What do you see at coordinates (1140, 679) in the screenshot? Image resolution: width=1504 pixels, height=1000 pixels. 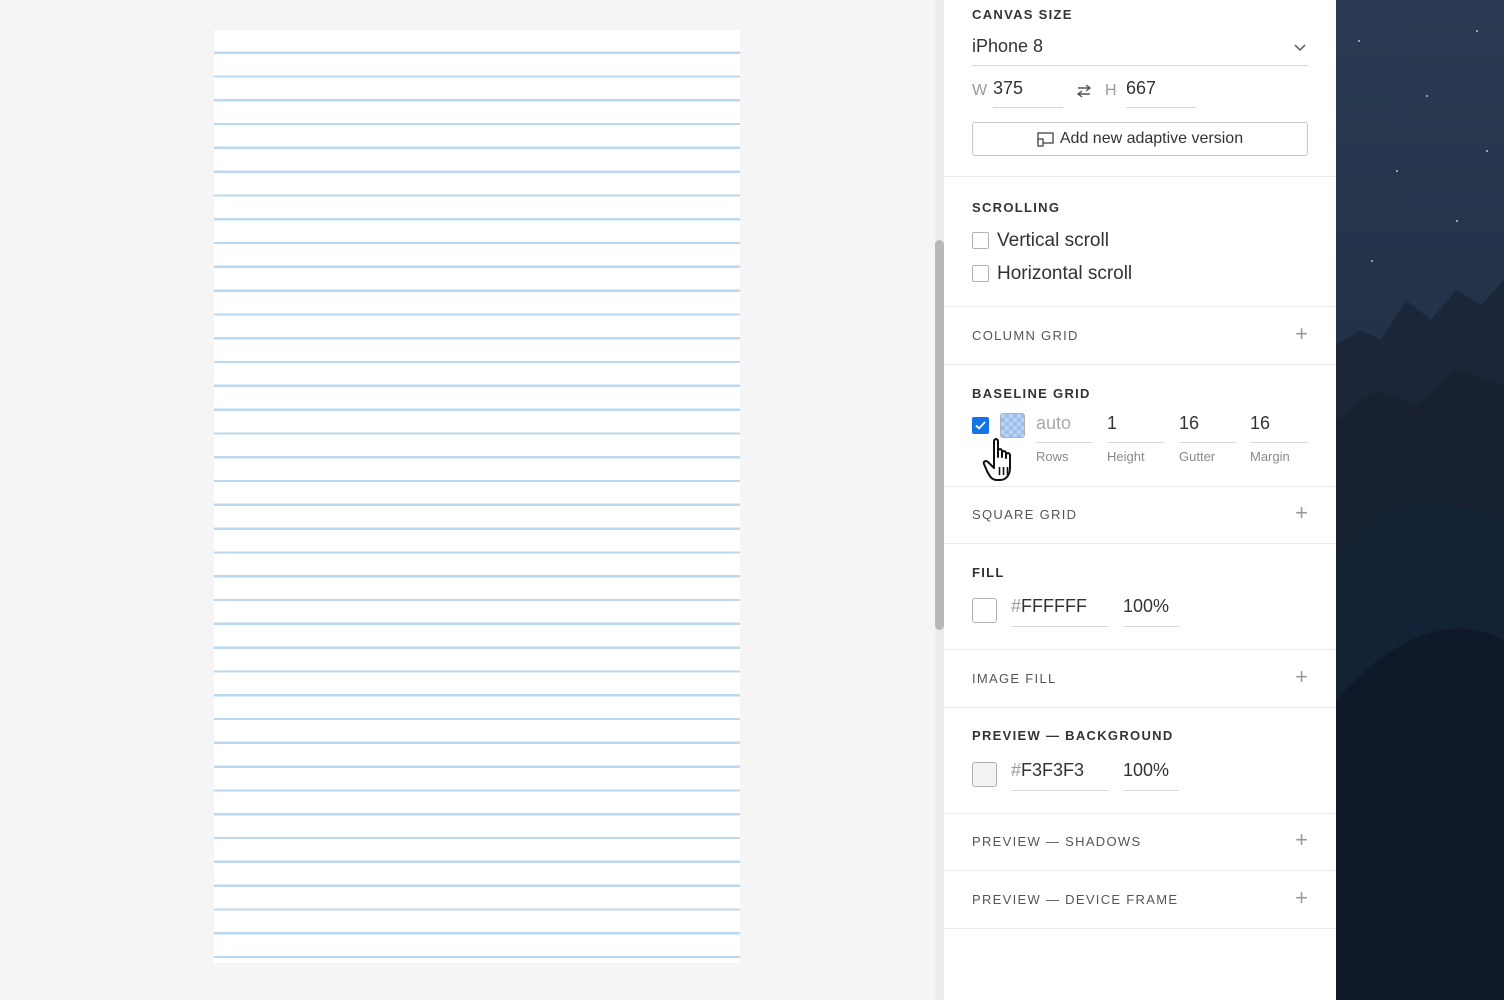 I see `image-fill-section: IMAGE FILL +` at bounding box center [1140, 679].